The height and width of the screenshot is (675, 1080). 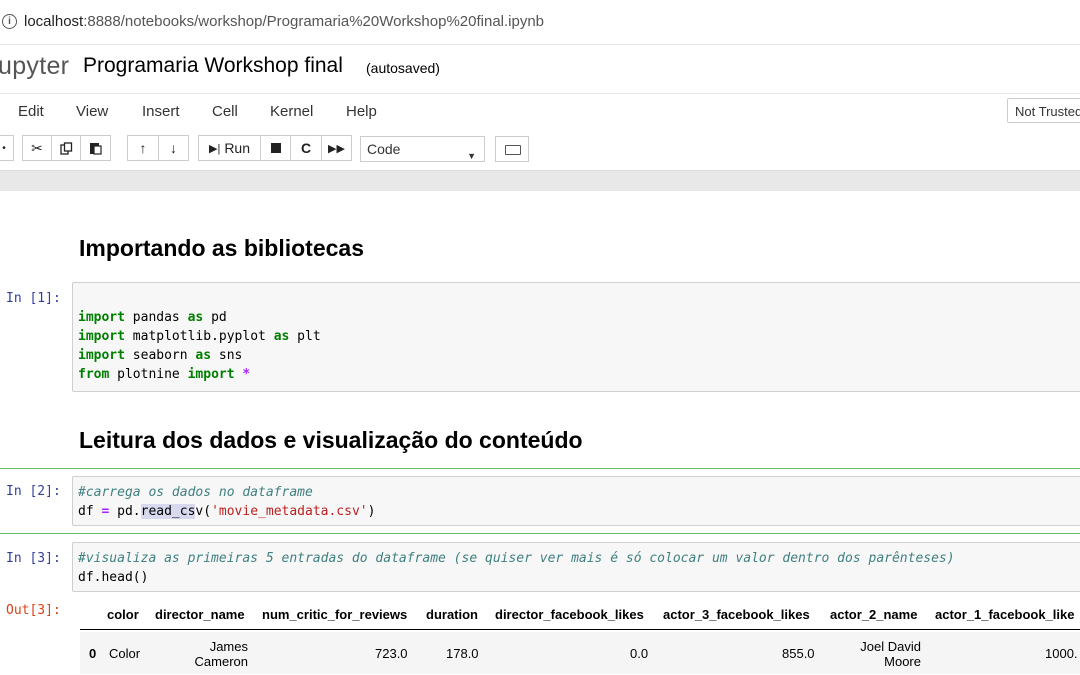 I want to click on cell-2-prompt: In [2]:, so click(x=33, y=491).